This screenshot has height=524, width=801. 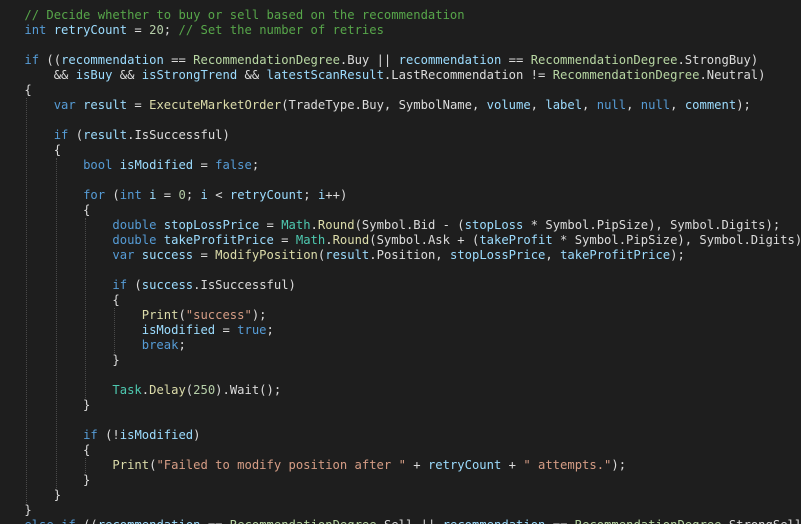 I want to click on code-token: <, so click(x=218, y=195).